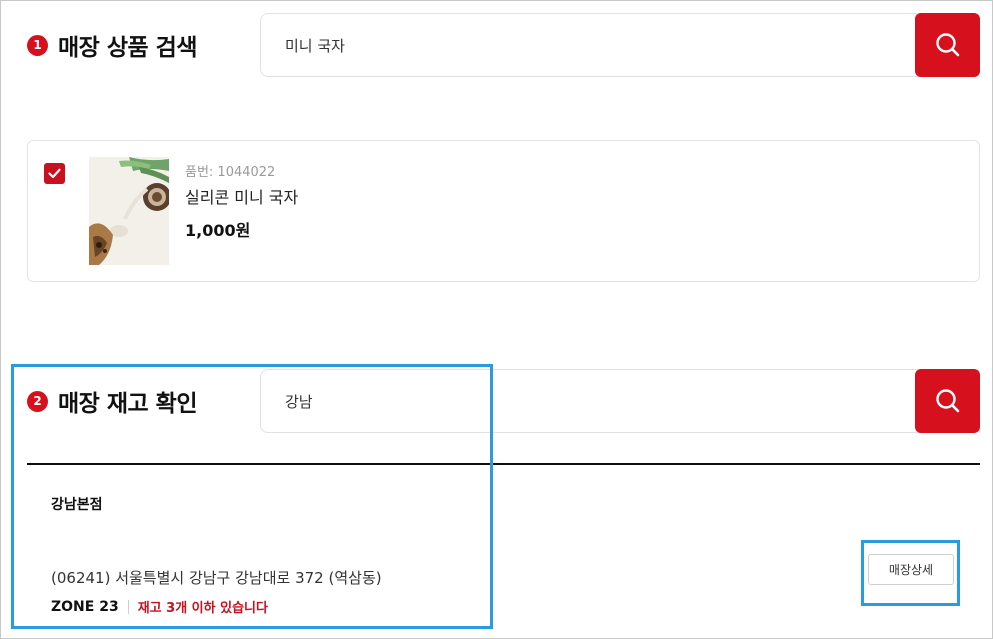  I want to click on product-checkbox, so click(54, 173).